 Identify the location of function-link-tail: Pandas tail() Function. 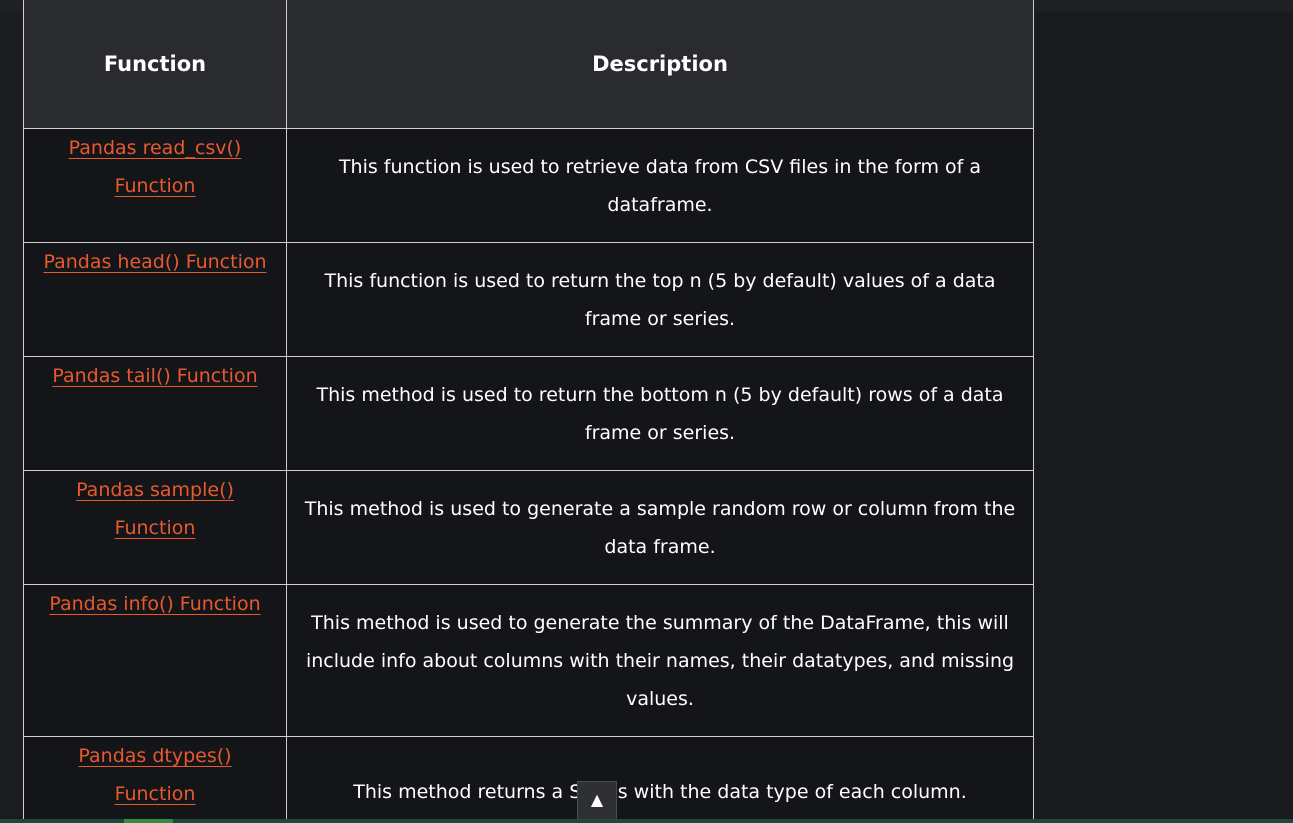
(154, 376).